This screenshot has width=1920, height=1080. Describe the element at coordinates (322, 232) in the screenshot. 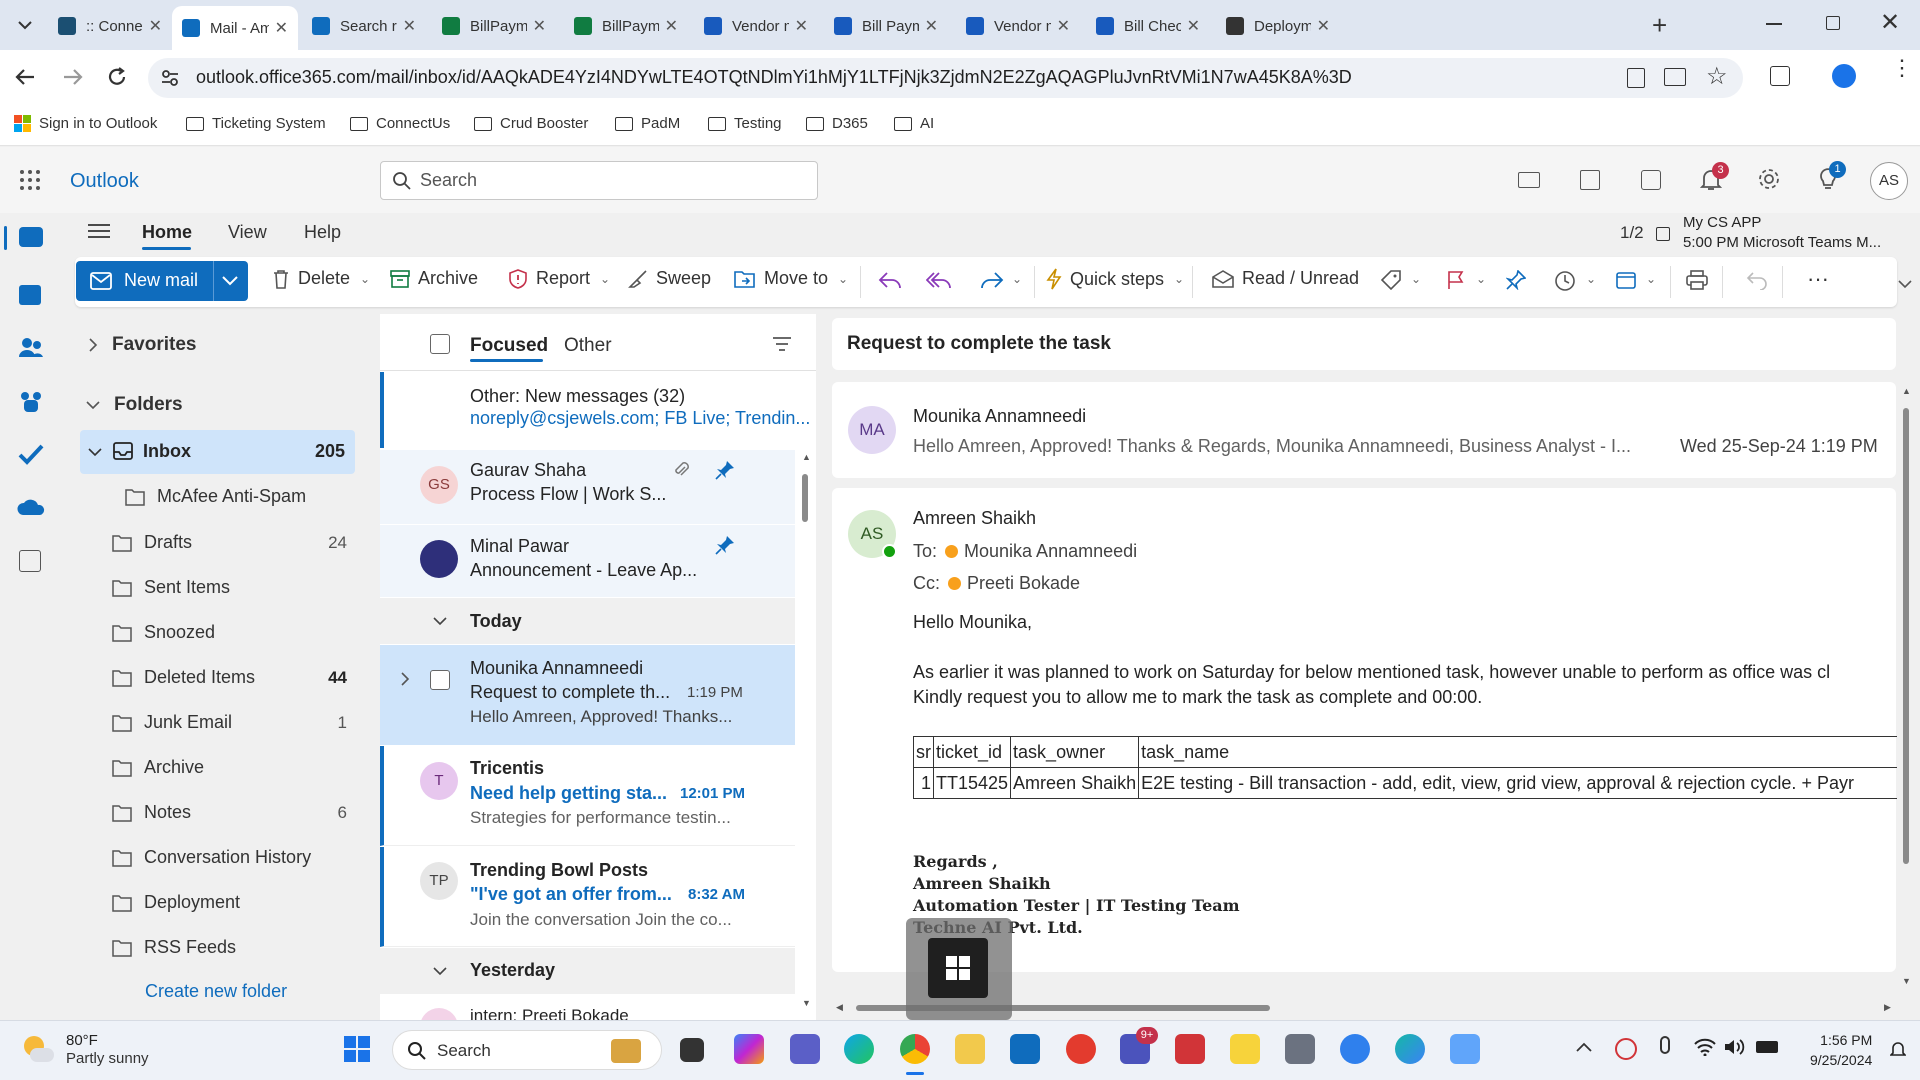

I see `tab-help: Help` at that location.